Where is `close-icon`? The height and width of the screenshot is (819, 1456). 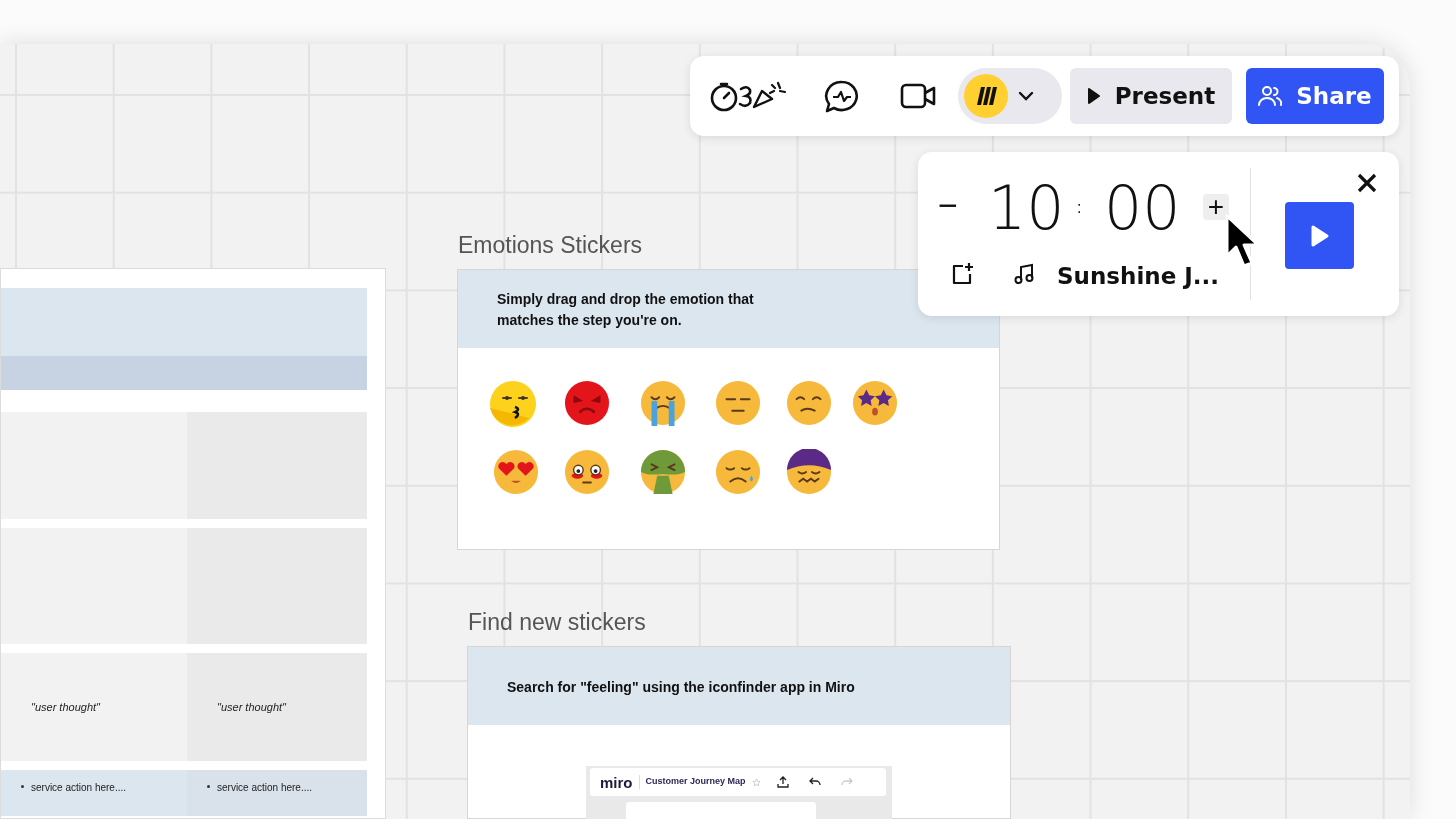
close-icon is located at coordinates (1367, 183).